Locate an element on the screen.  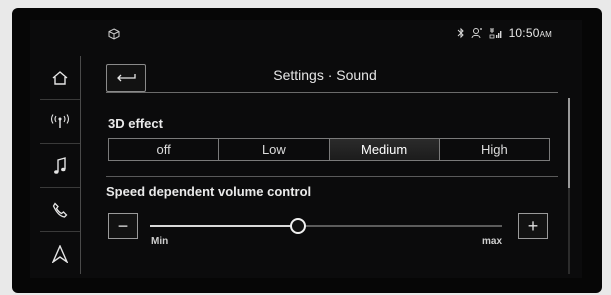
back-arrow-icon is located at coordinates (126, 78).